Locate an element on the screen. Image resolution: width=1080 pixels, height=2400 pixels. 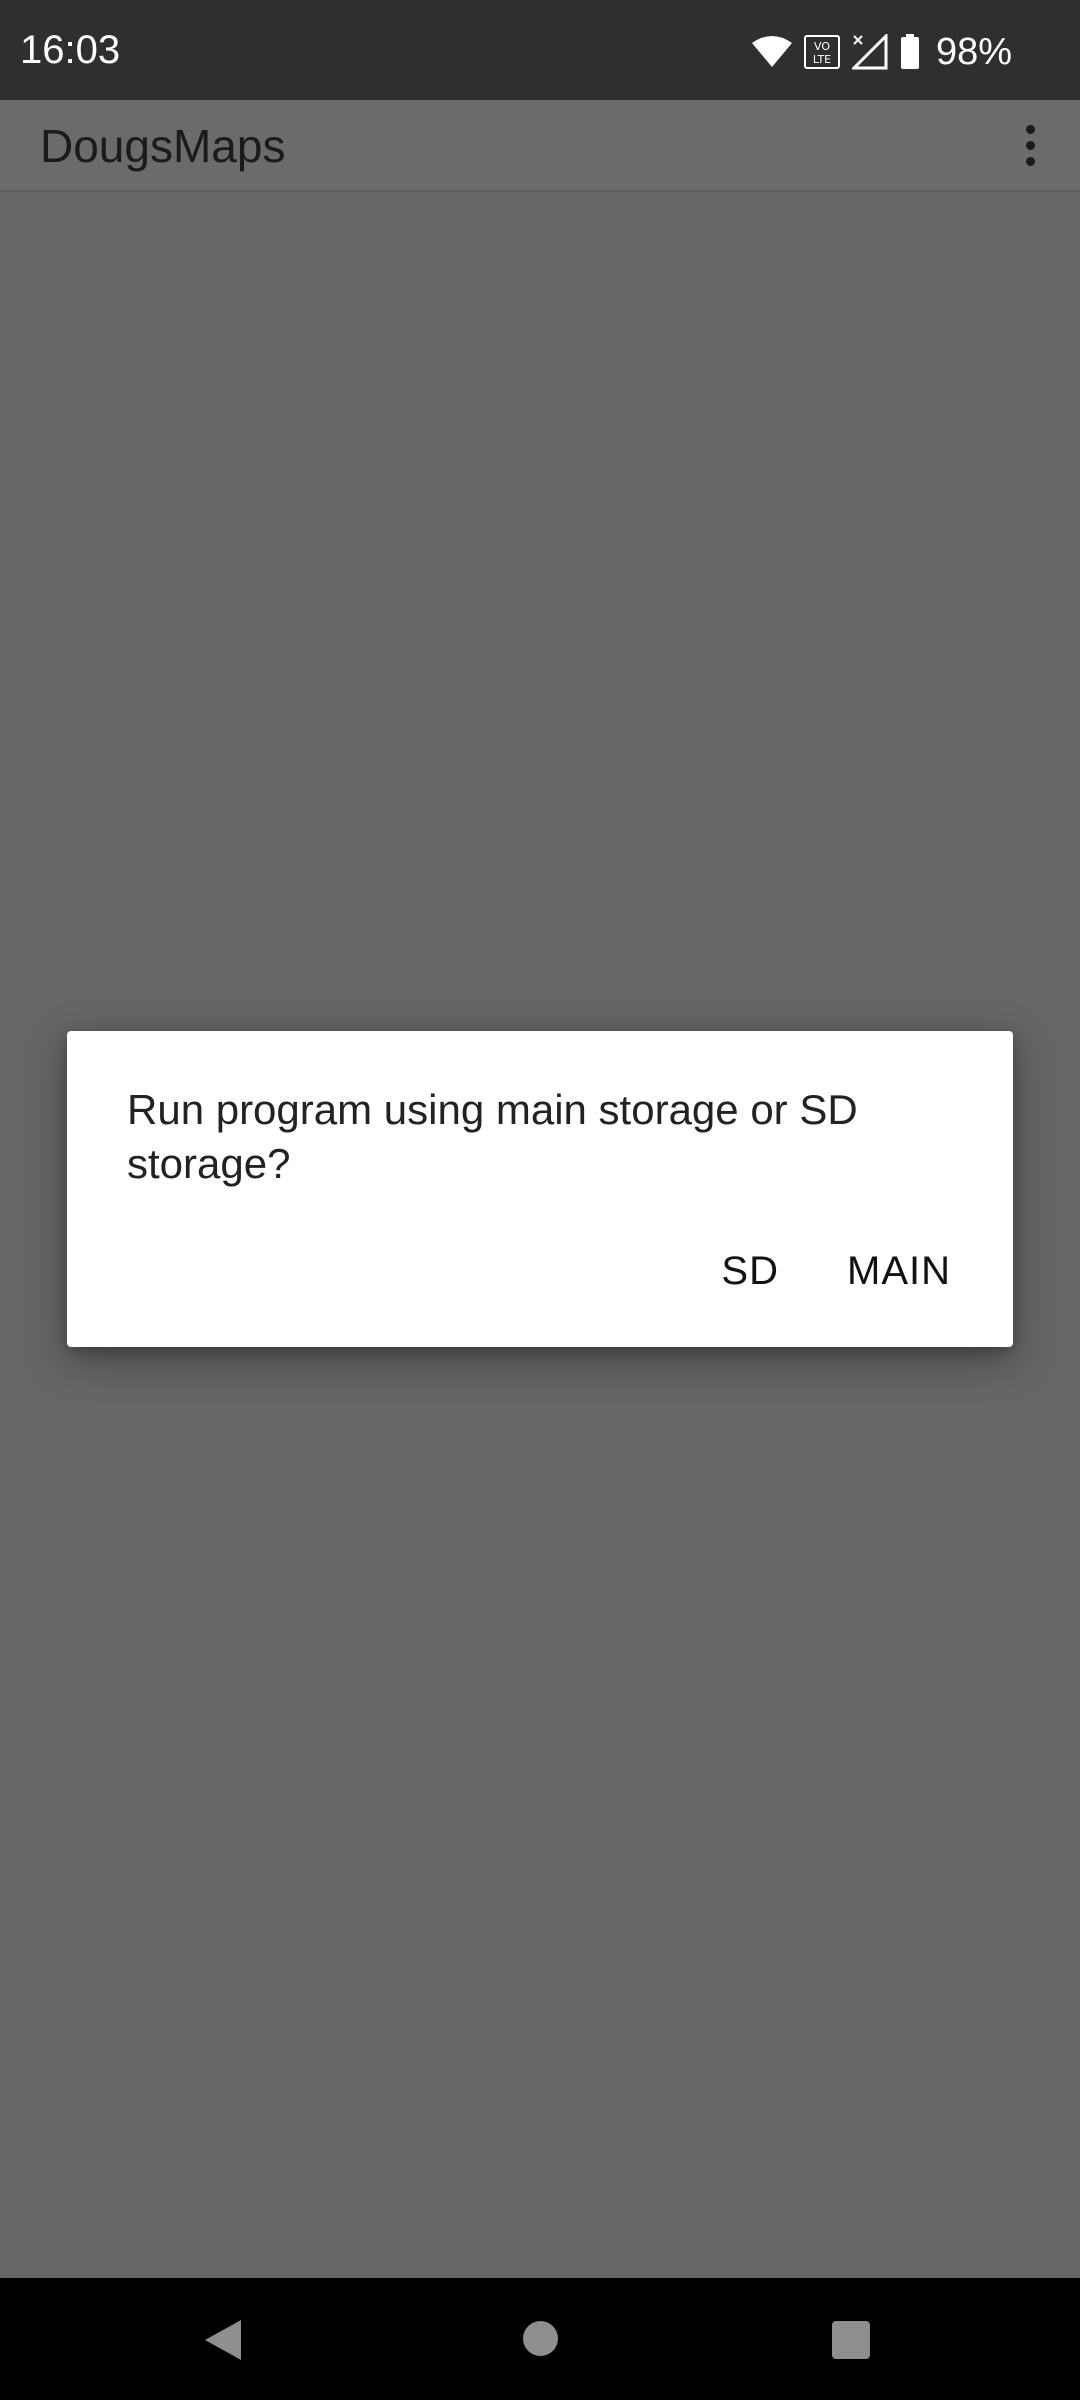
status-icons: VO LTE 98% is located at coordinates (881, 52).